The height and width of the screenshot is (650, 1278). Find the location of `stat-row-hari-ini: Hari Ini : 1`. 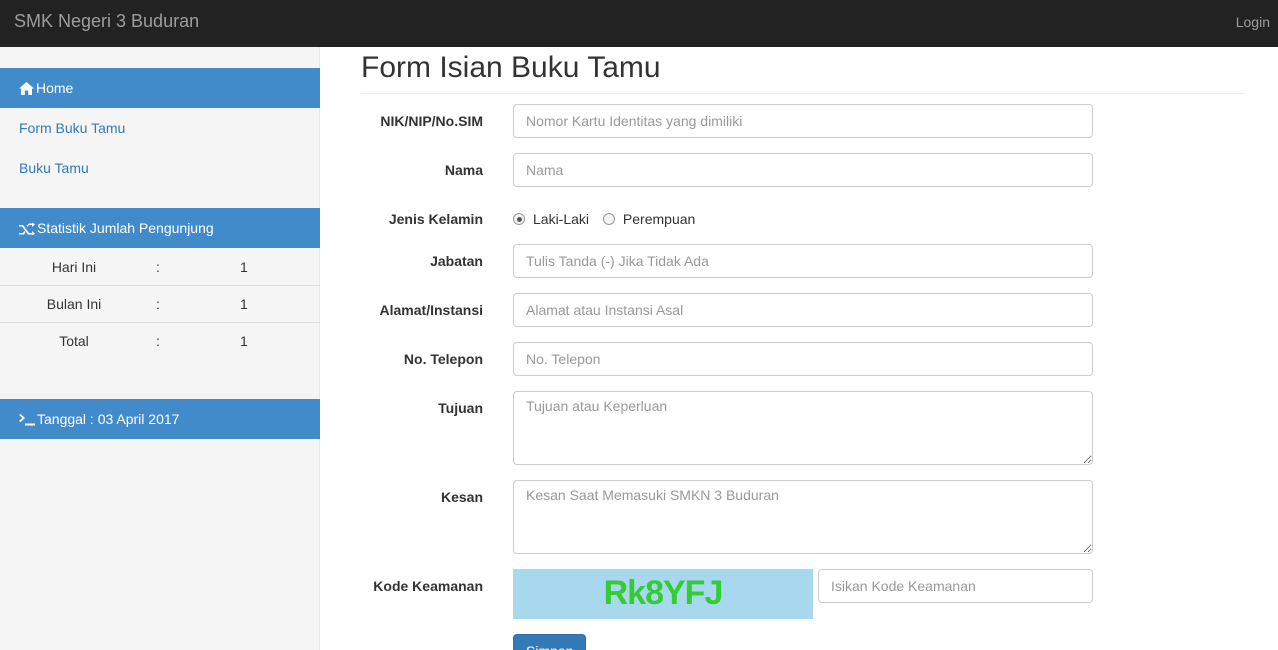

stat-row-hari-ini: Hari Ini : 1 is located at coordinates (160, 267).